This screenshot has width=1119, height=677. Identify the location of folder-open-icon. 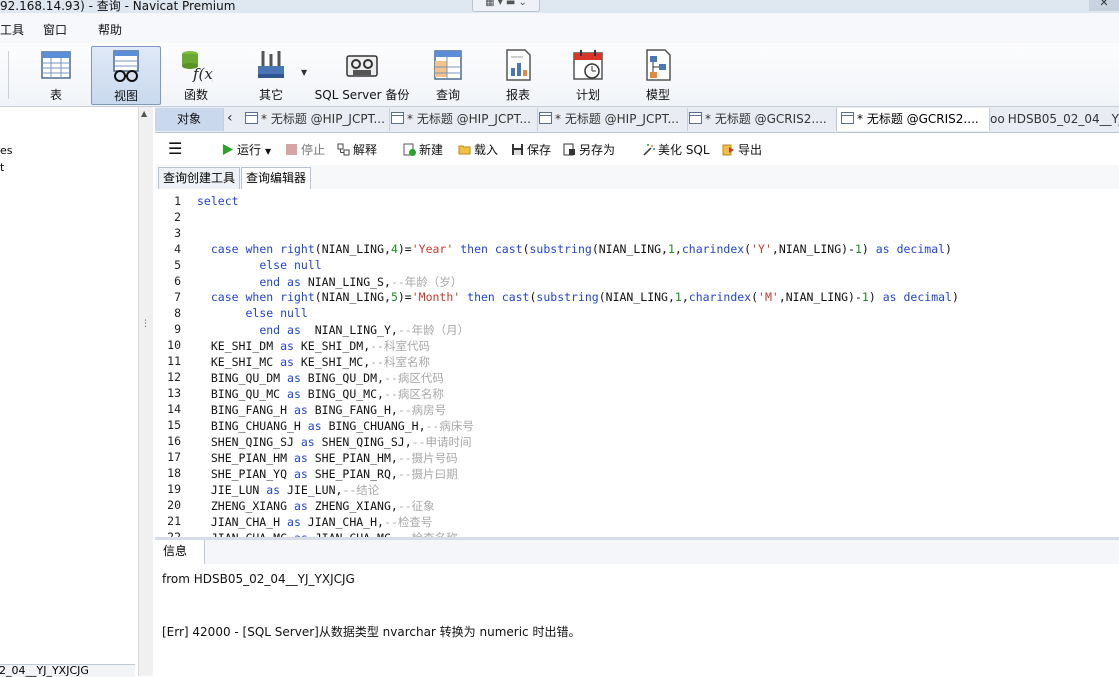
(464, 150).